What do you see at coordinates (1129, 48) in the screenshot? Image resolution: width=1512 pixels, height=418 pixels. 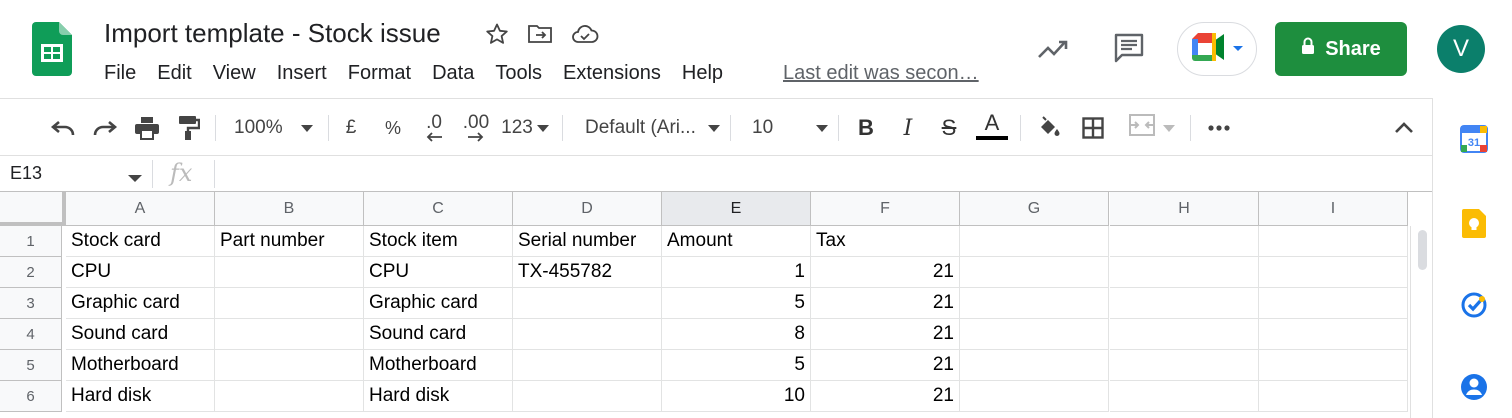 I see `comments-icon` at bounding box center [1129, 48].